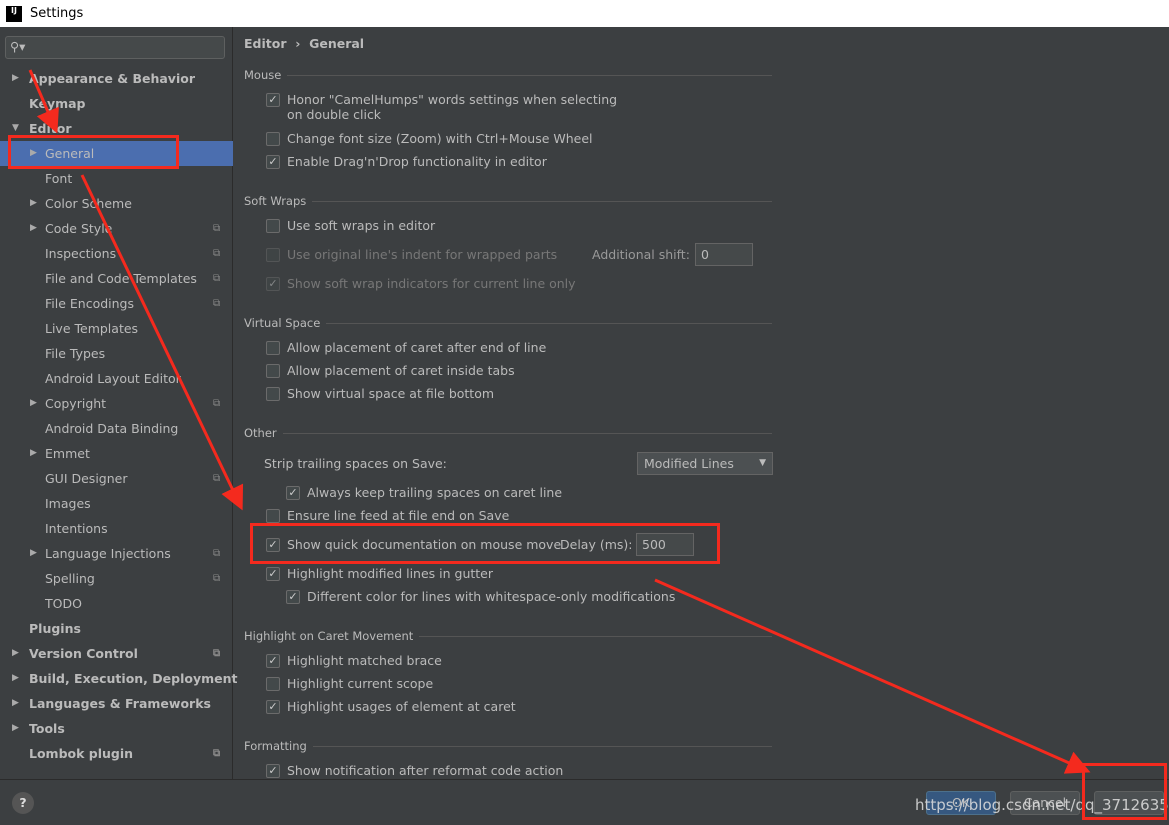 This screenshot has height=825, width=1169. What do you see at coordinates (116, 103) in the screenshot?
I see `tree-item-keymap: Keymap` at bounding box center [116, 103].